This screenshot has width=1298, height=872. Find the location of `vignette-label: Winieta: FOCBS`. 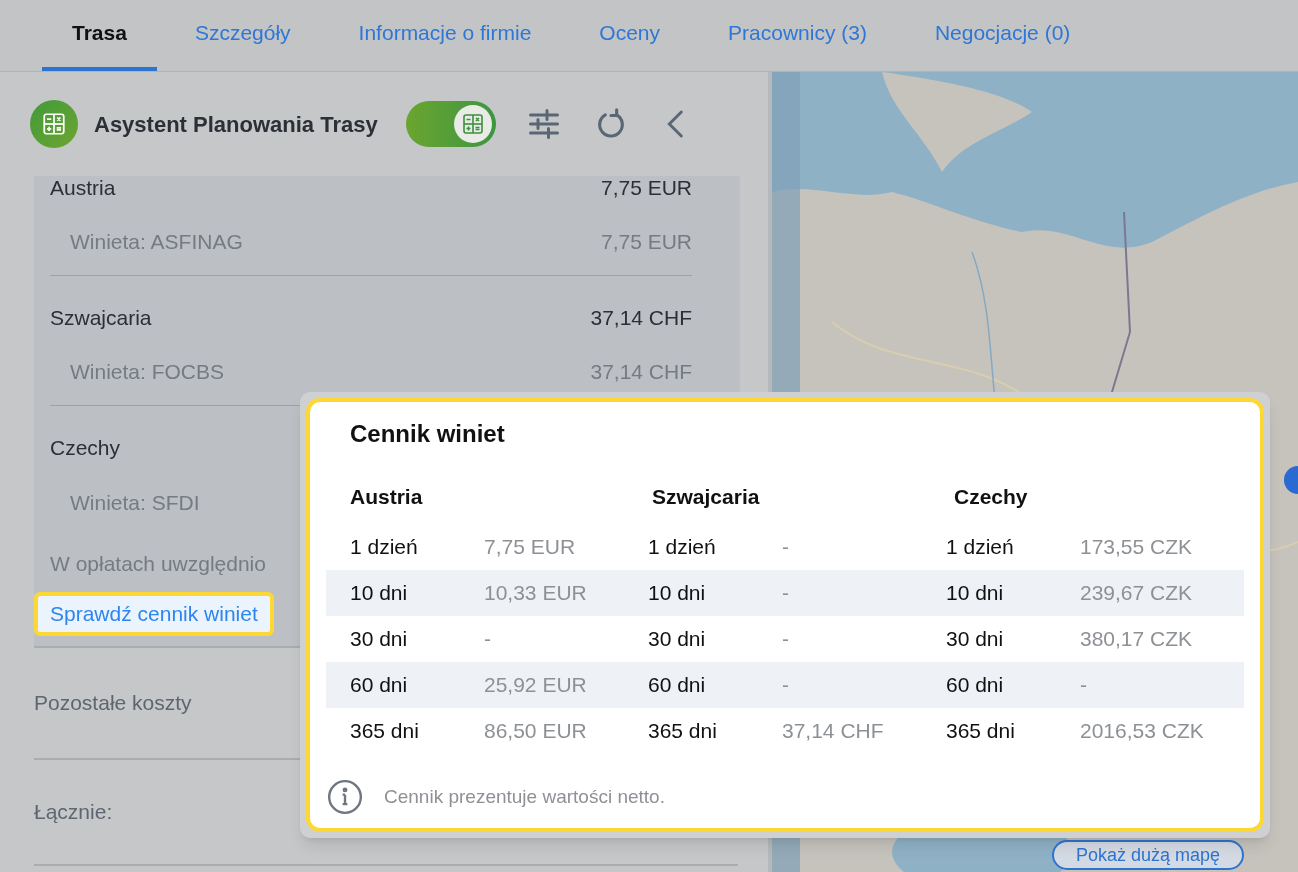

vignette-label: Winieta: FOCBS is located at coordinates (147, 371).